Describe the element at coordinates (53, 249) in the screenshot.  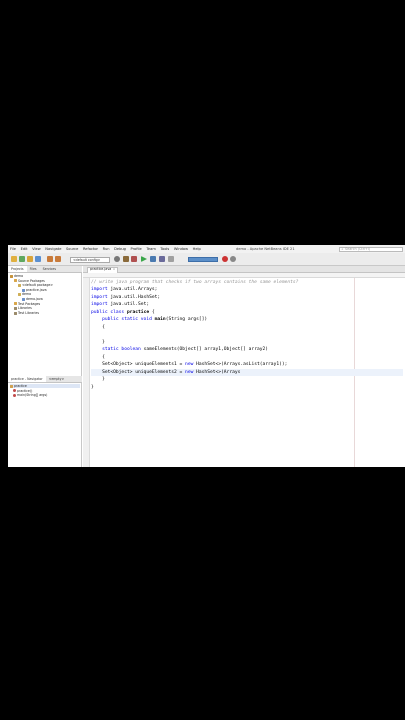
I see `menu-navigate: Navigate` at that location.